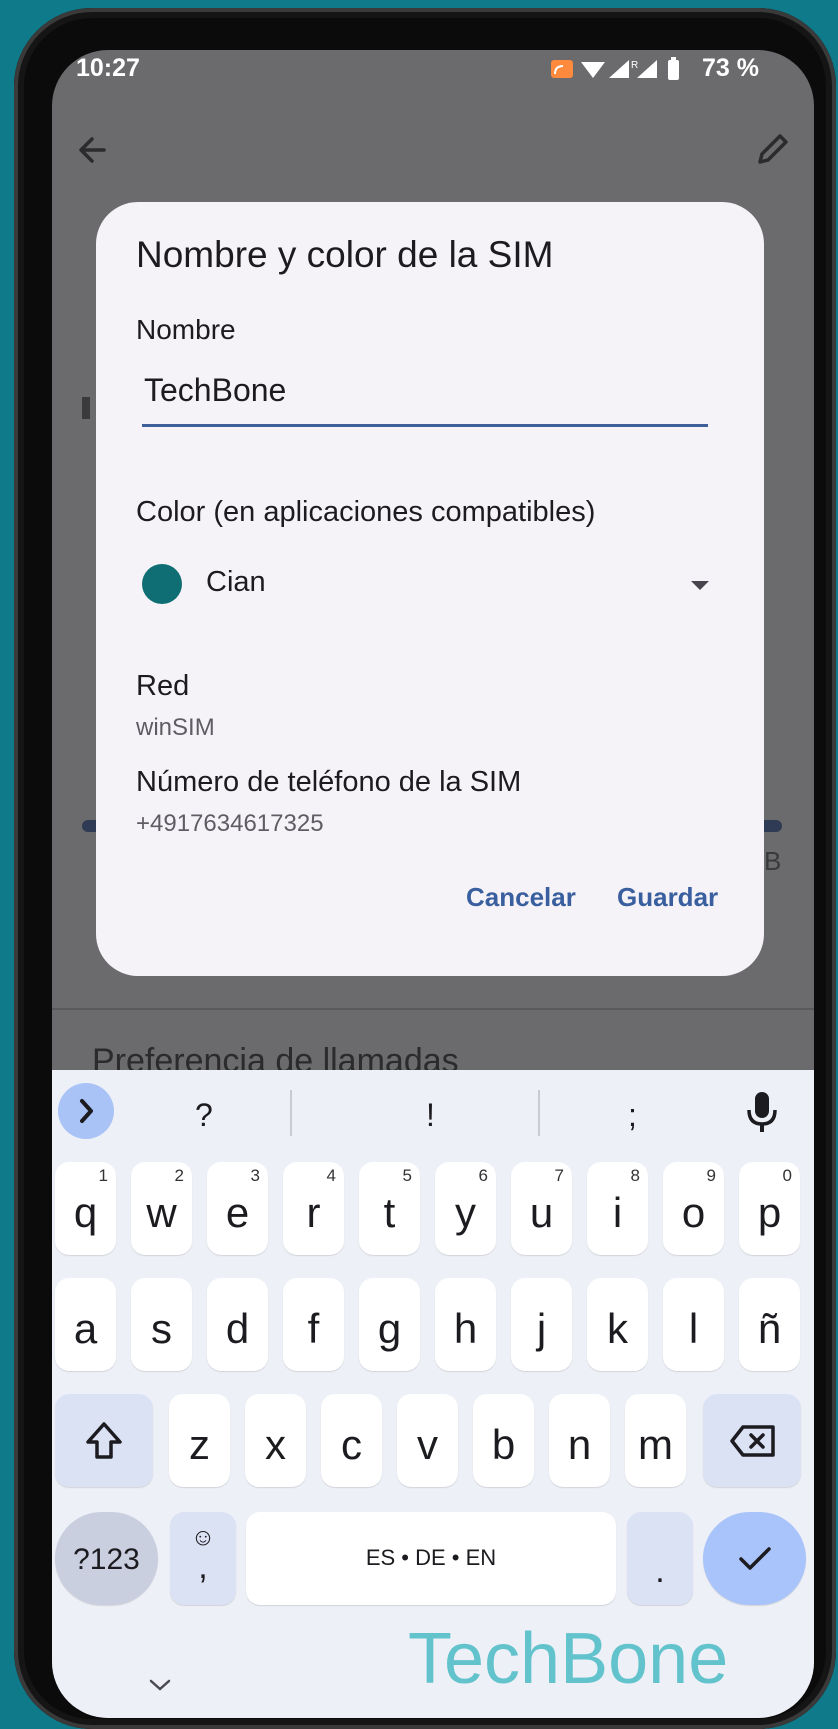 This screenshot has height=1729, width=838. Describe the element at coordinates (568, 1659) in the screenshot. I see `techbone-watermark: TechBone` at that location.